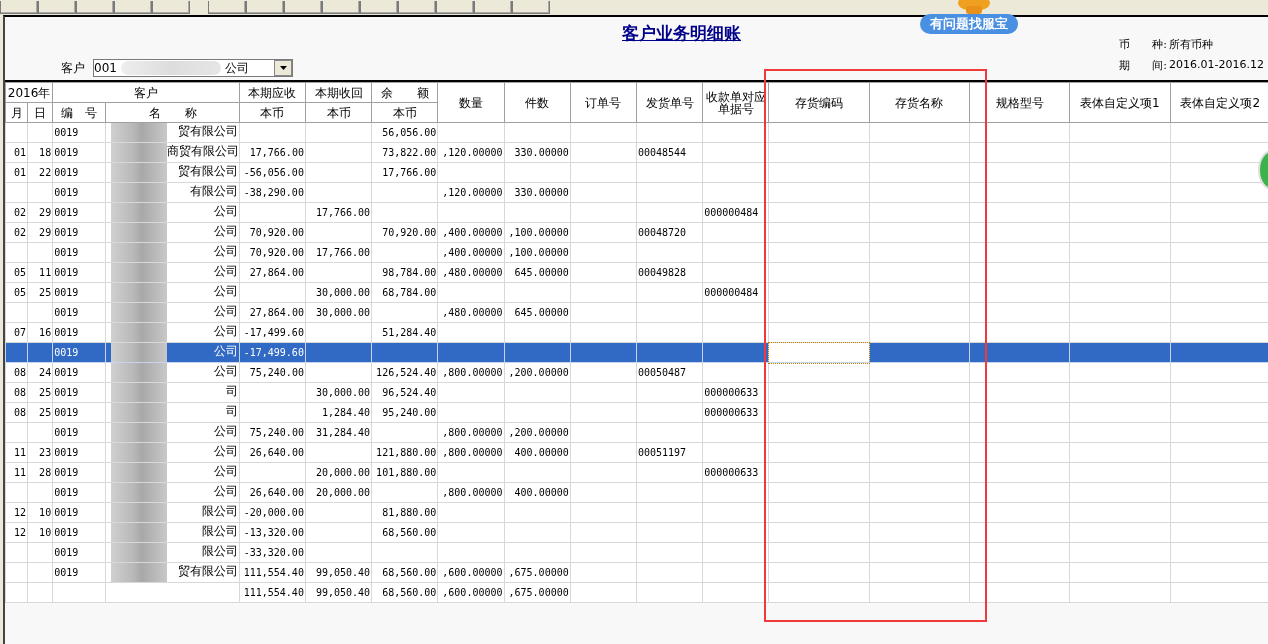 The width and height of the screenshot is (1268, 644). I want to click on table-cell: 10, so click(40, 512).